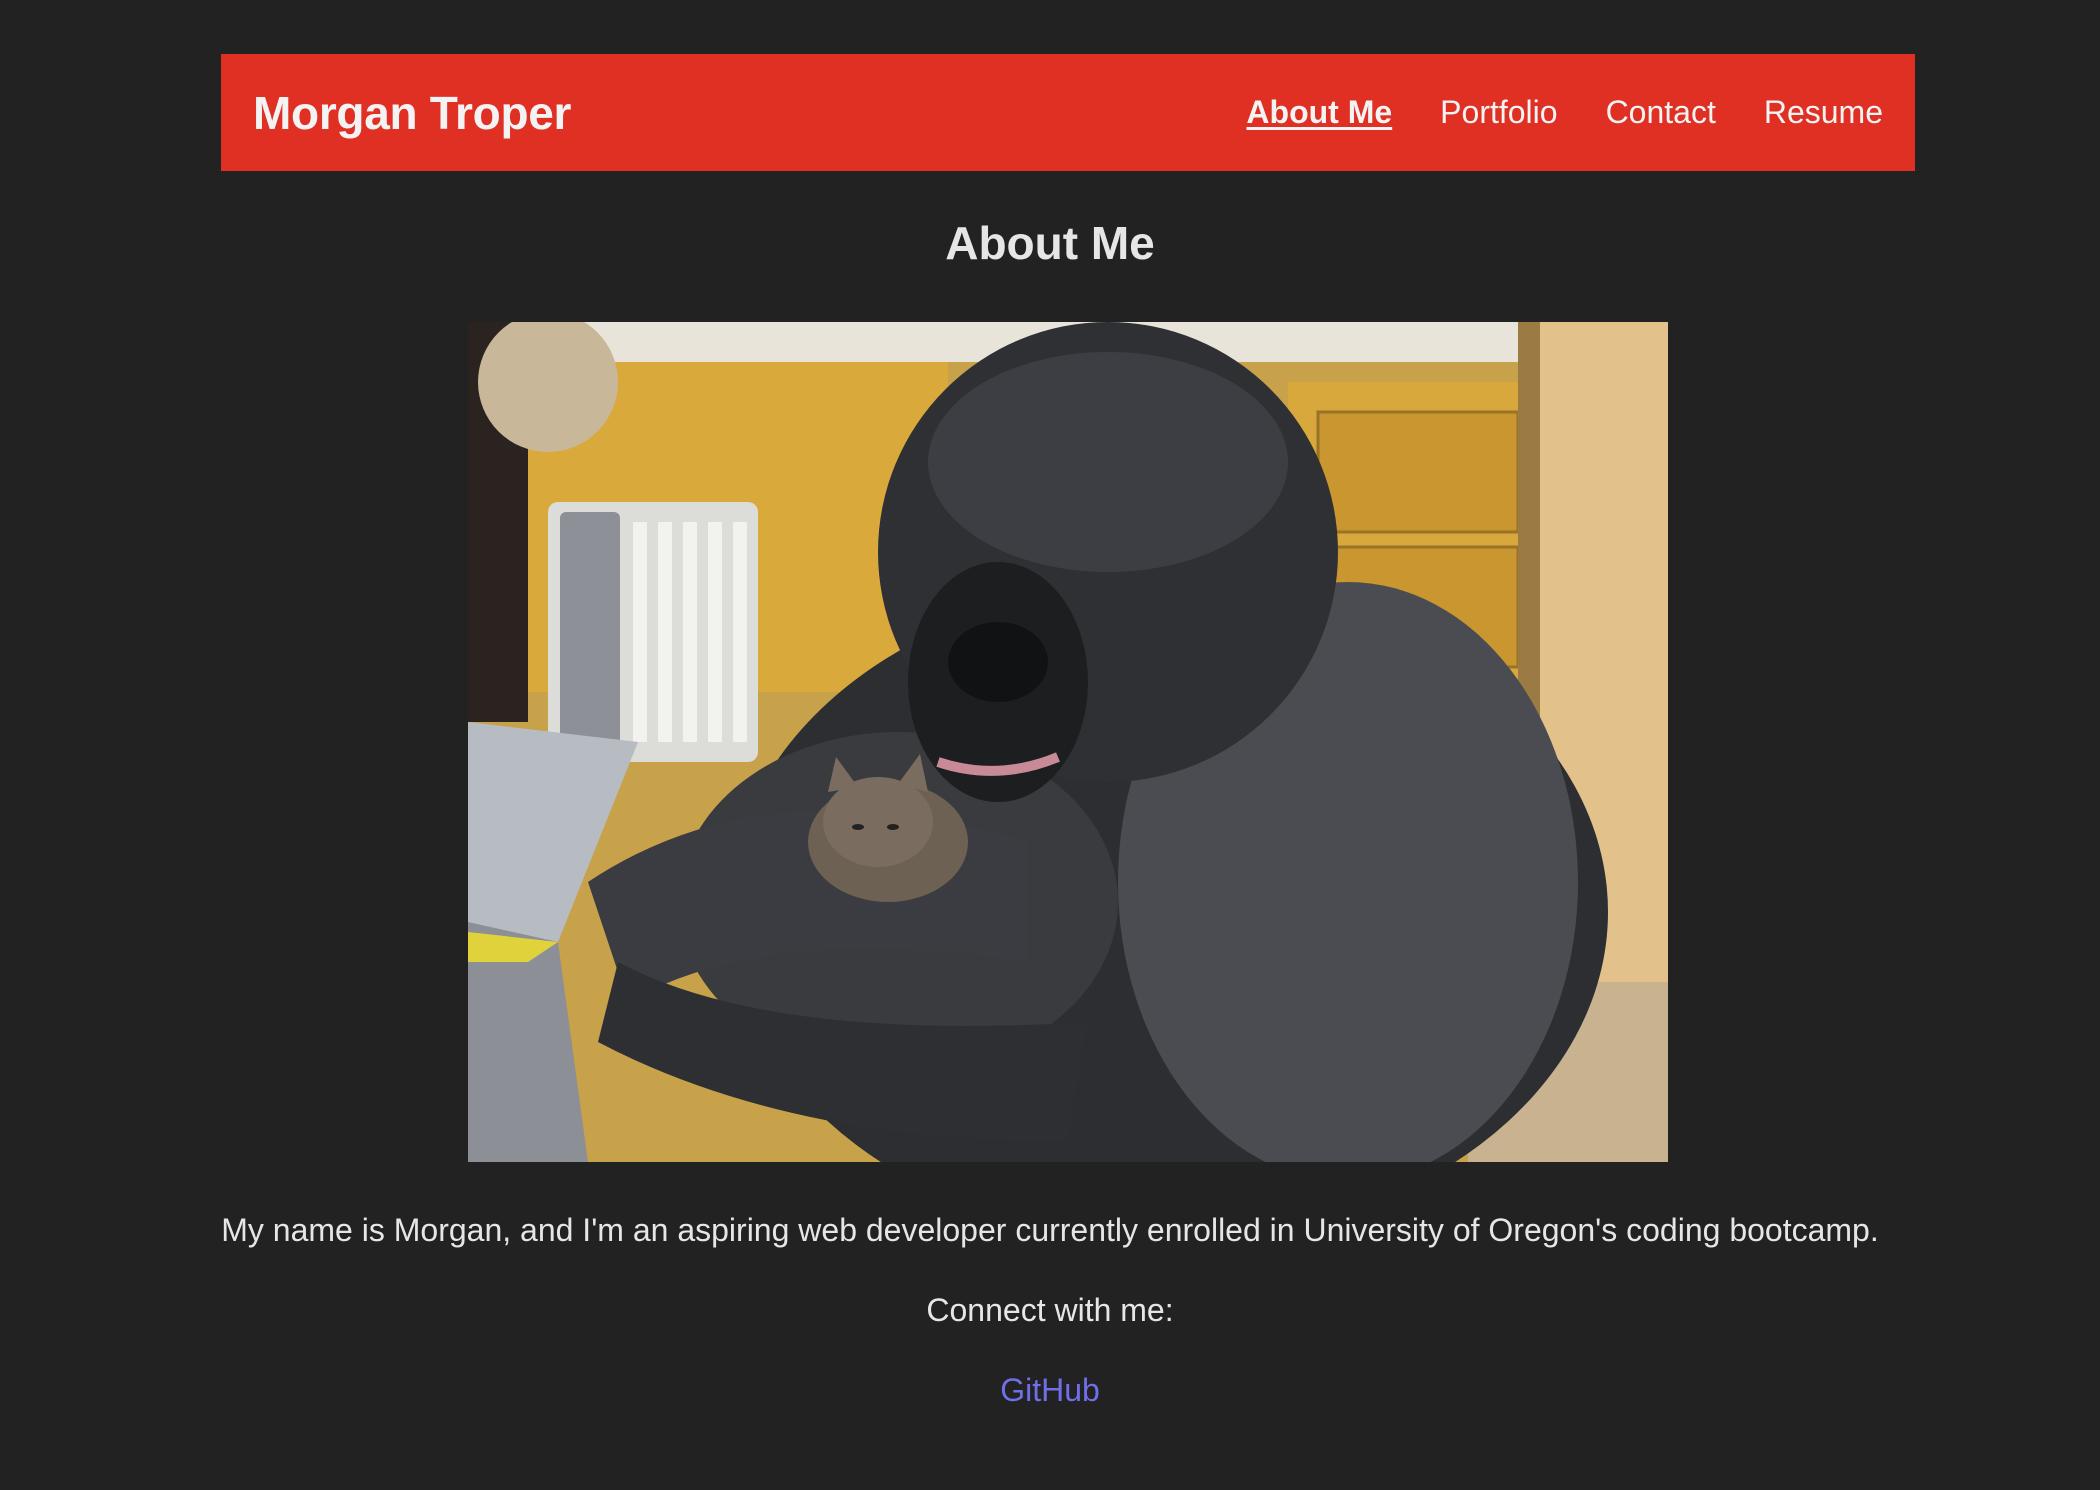 The height and width of the screenshot is (1490, 2100). I want to click on site-brand: Morgan Troper, so click(412, 113).